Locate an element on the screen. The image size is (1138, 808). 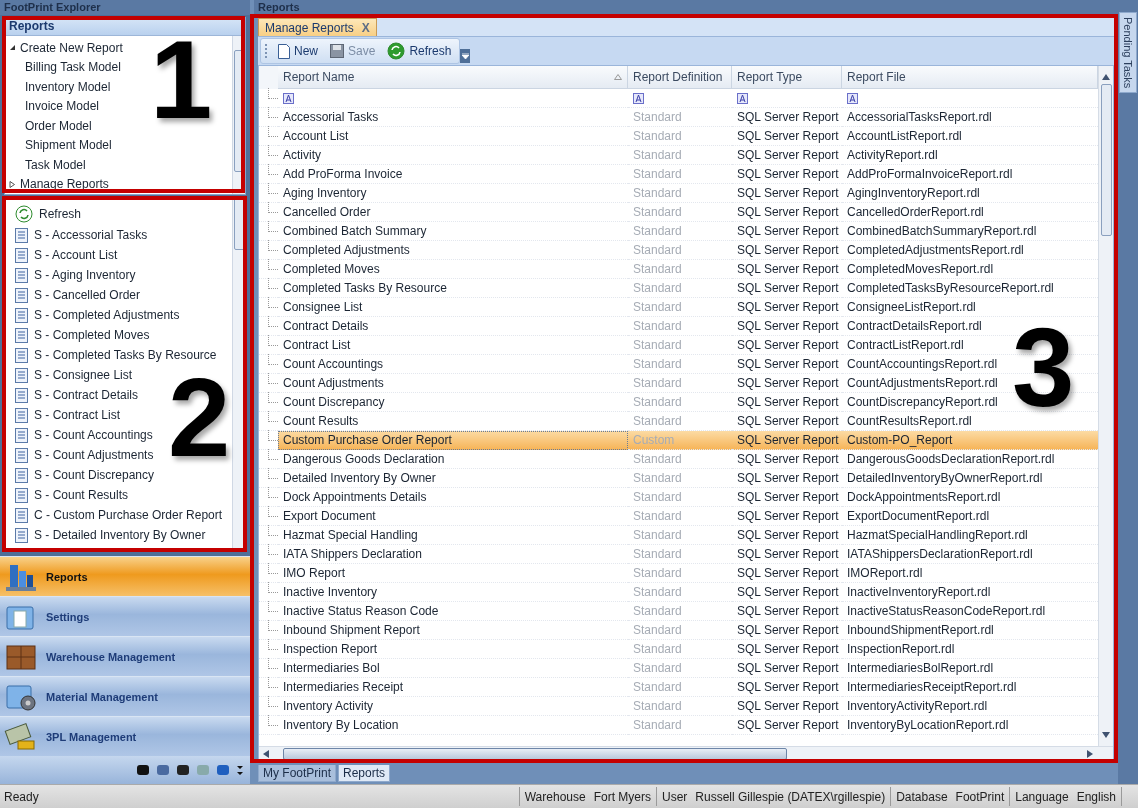
table-cell: Activity is located at coordinates (453, 155).